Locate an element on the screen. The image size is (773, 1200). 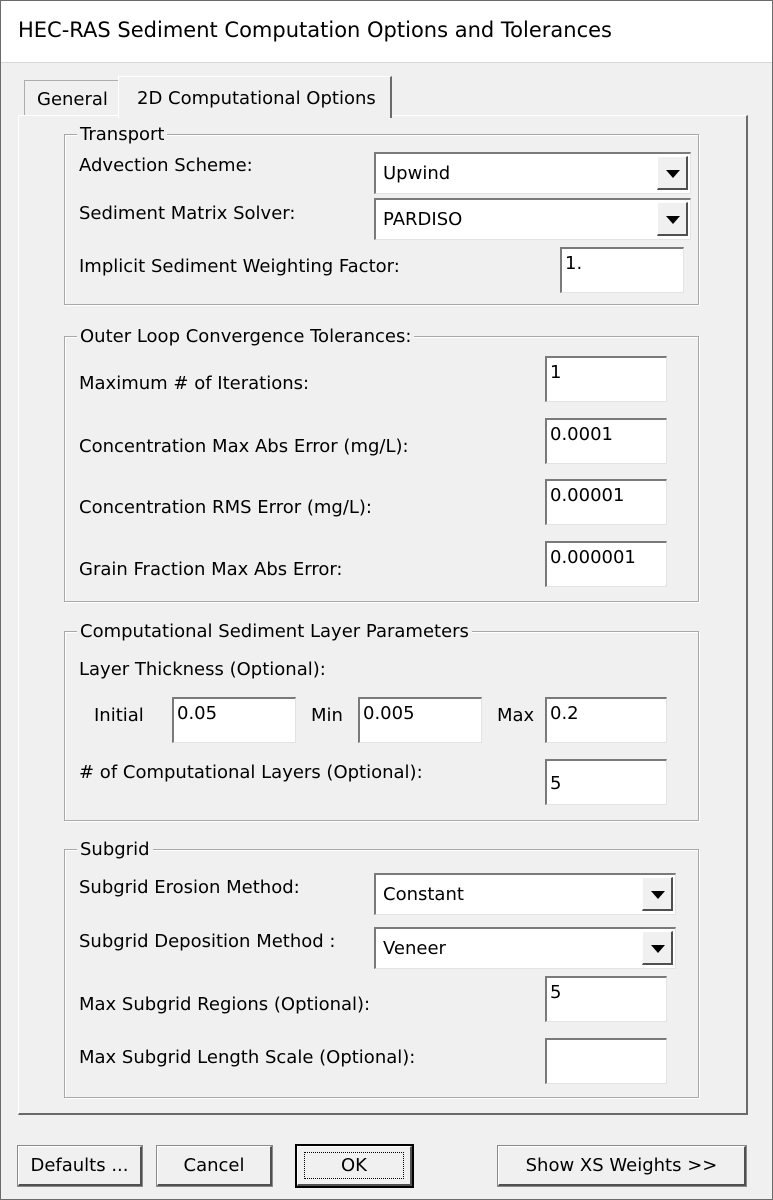
tab-general: General is located at coordinates (72, 98).